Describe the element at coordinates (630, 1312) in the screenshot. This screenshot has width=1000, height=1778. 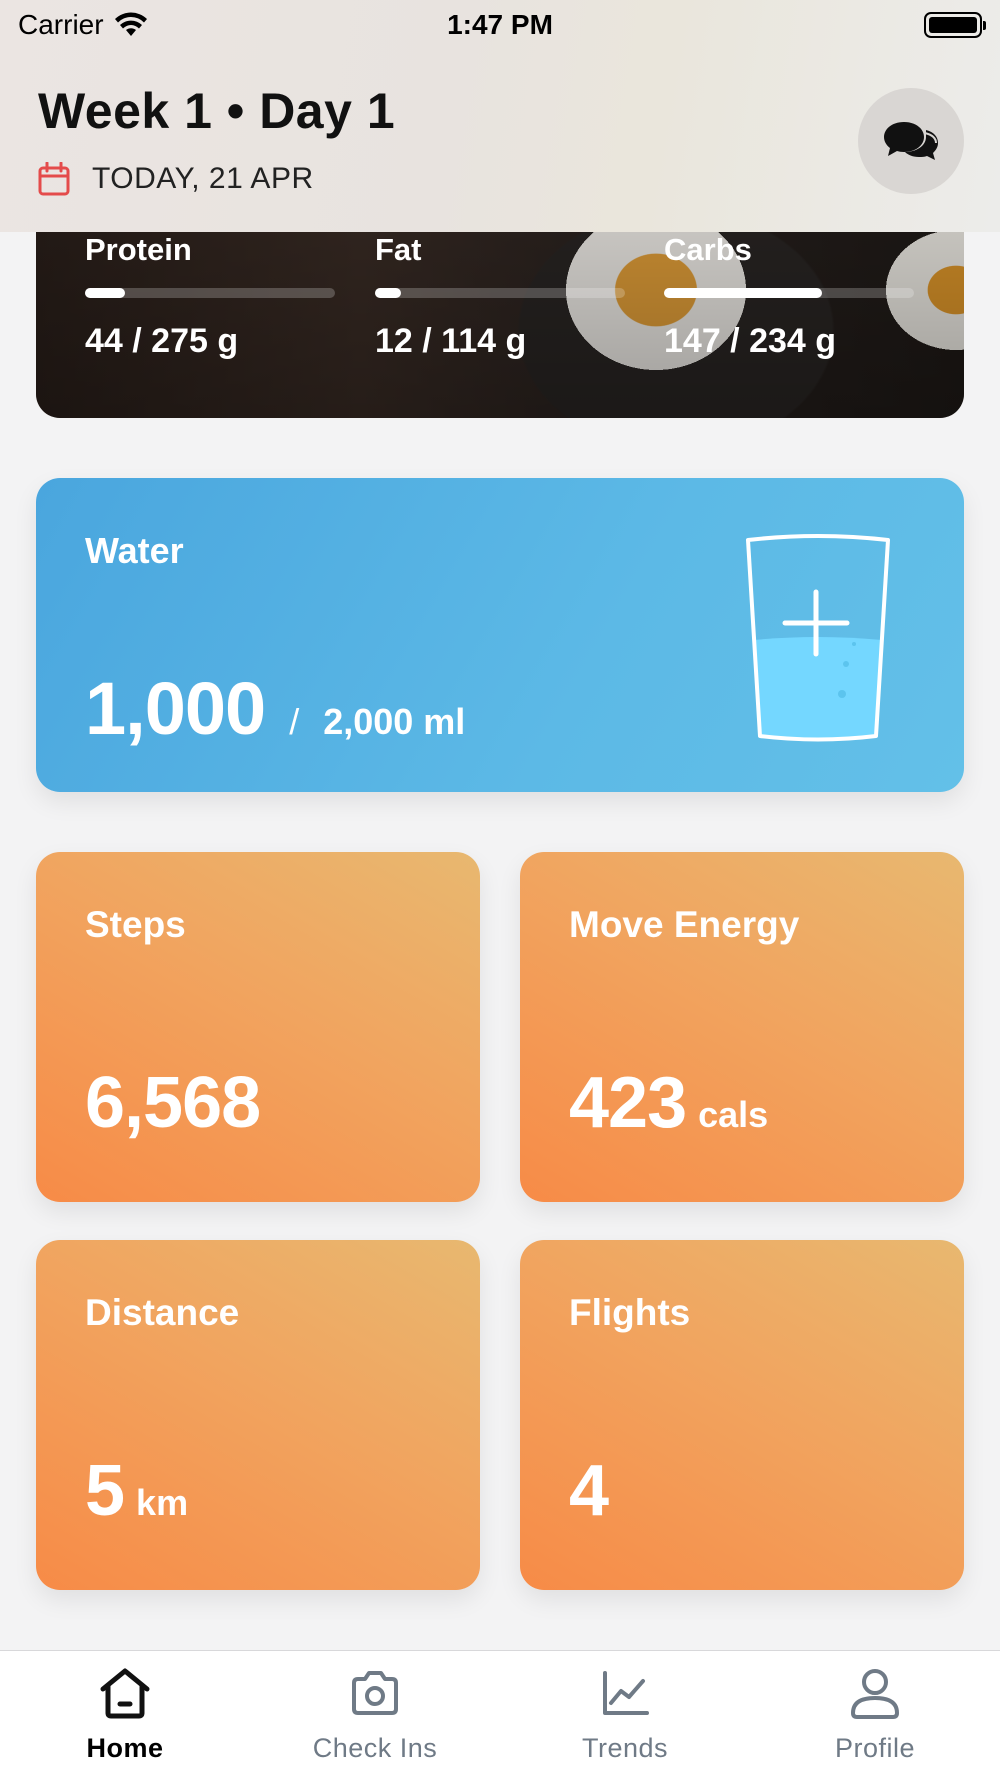
I see `stat-label: Flights` at that location.